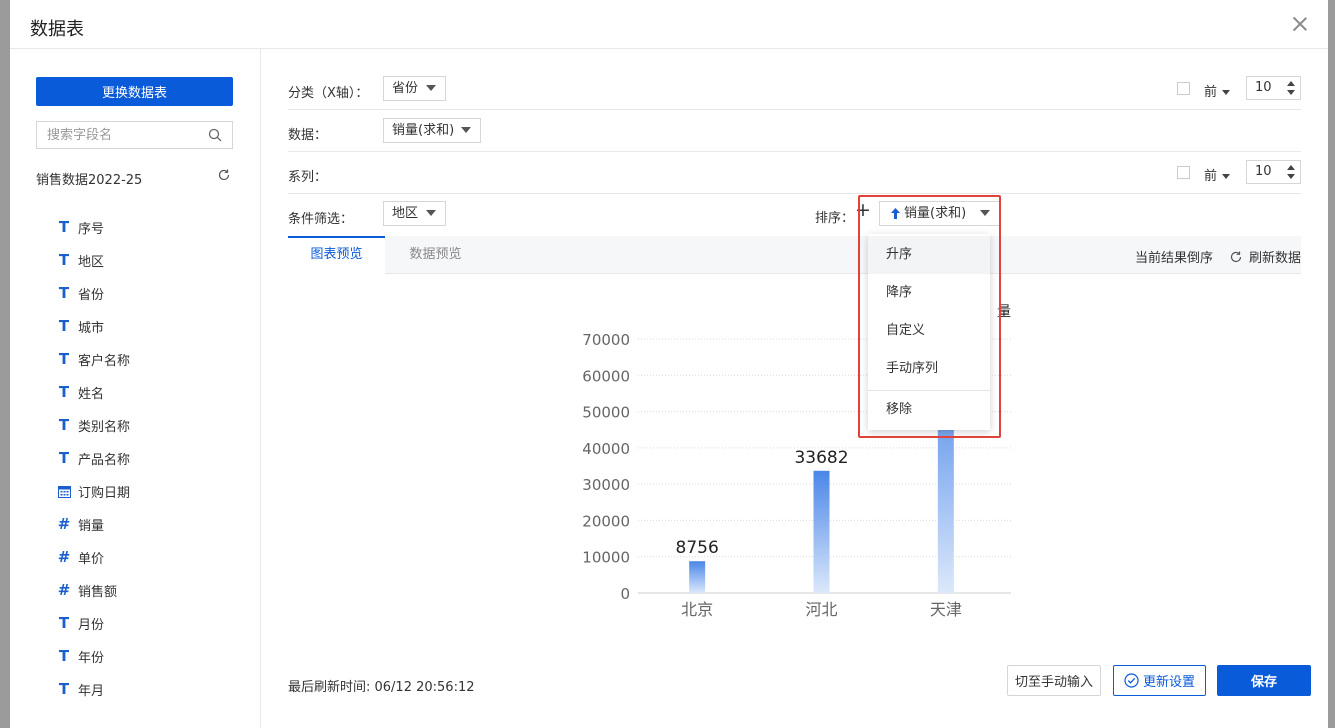 The height and width of the screenshot is (728, 1335). I want to click on field-search, so click(134, 135).